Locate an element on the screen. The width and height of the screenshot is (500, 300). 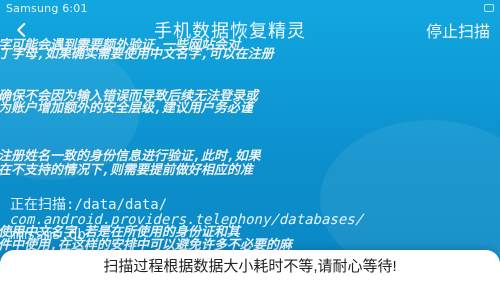
status-bar: Samsung 6:01 is located at coordinates (250, 8).